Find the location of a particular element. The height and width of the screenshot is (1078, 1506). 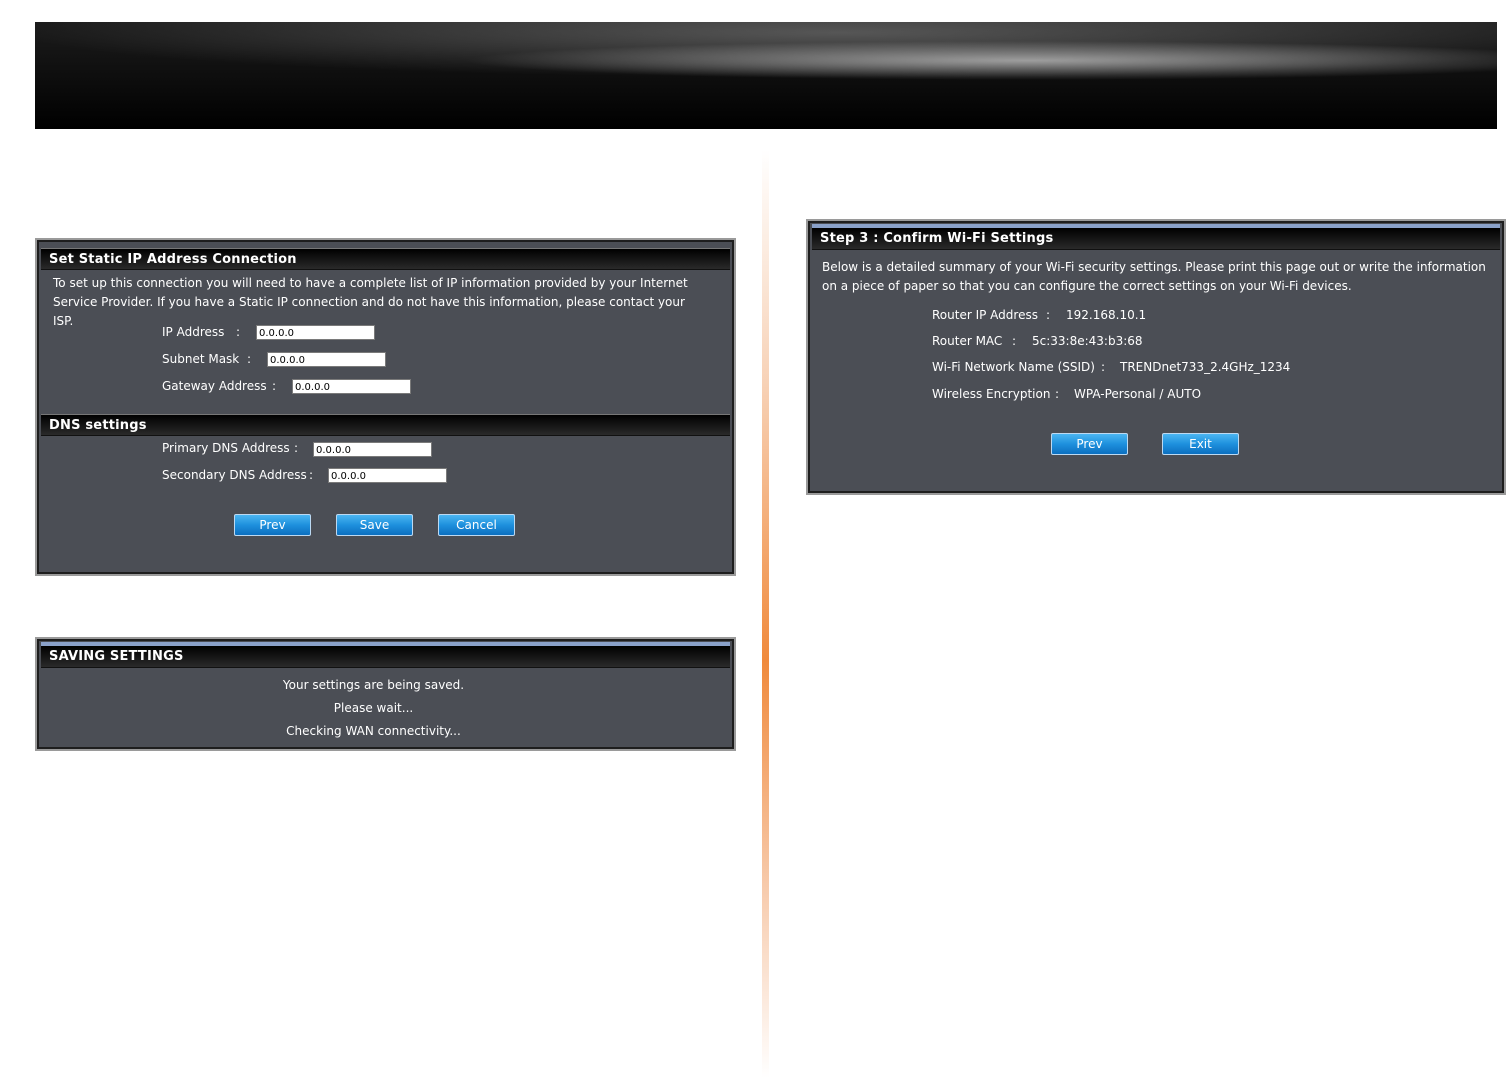

router-mac-colon: : is located at coordinates (1014, 341).